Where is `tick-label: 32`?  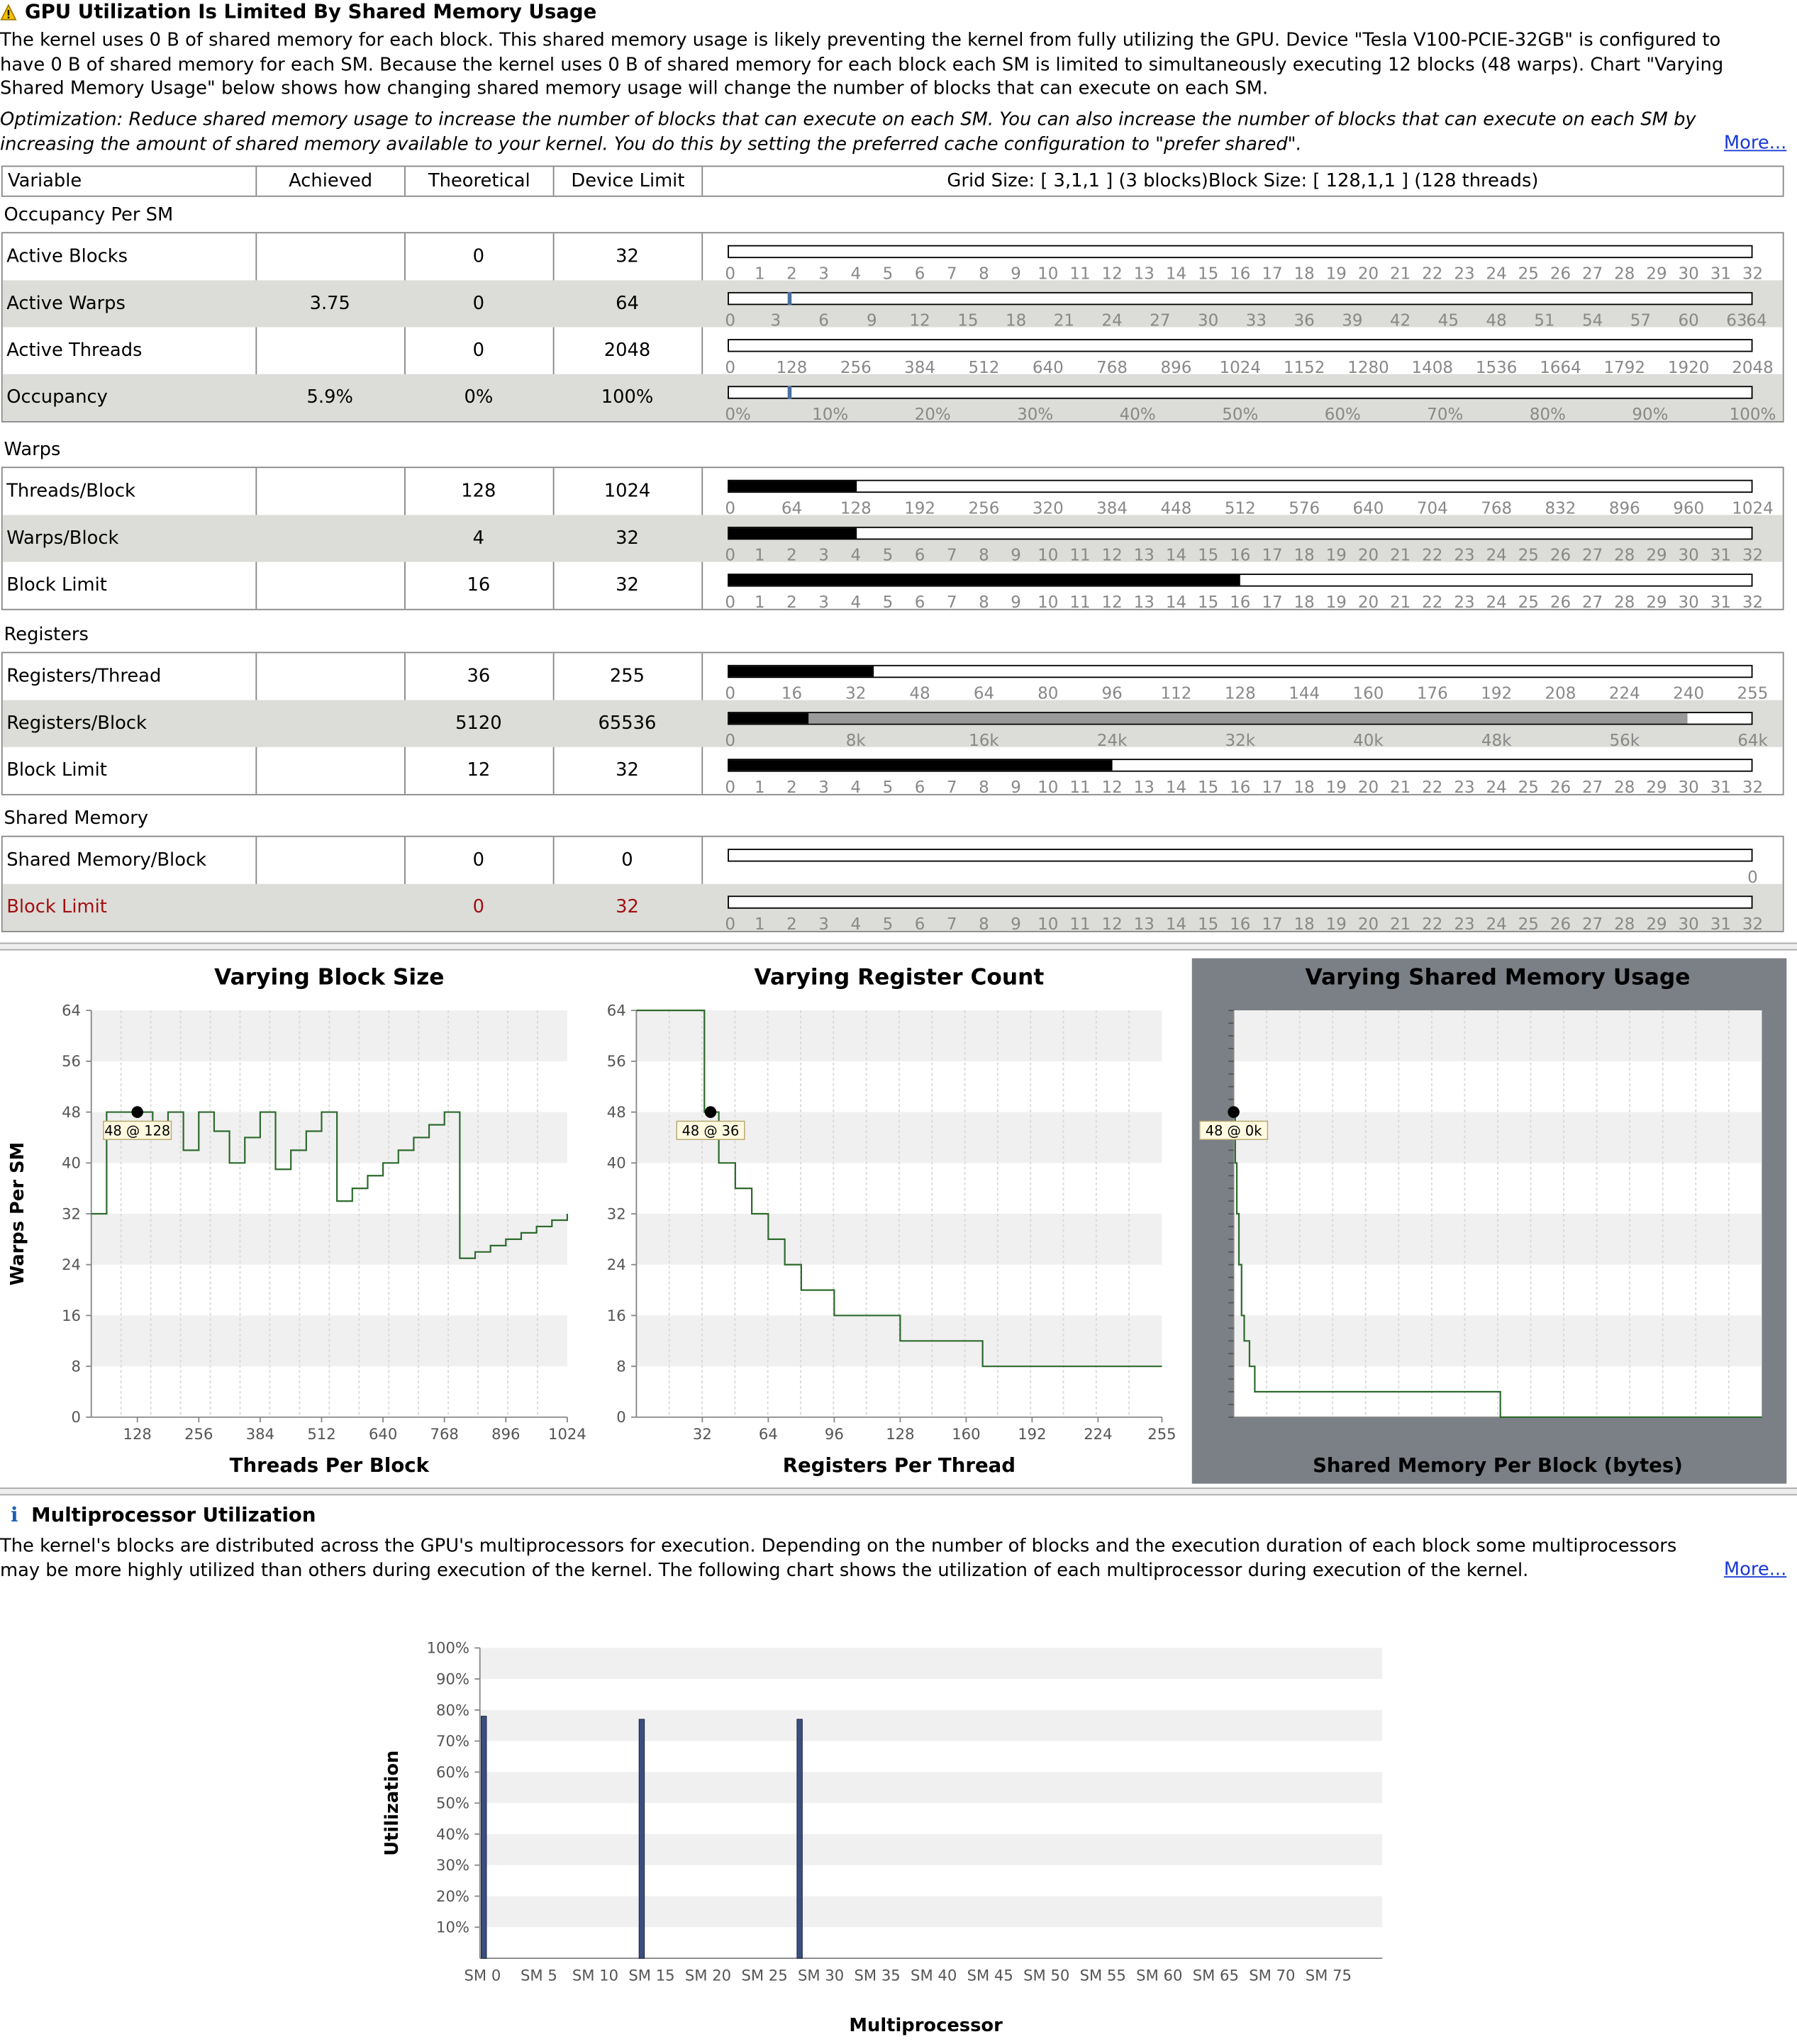 tick-label: 32 is located at coordinates (1753, 601).